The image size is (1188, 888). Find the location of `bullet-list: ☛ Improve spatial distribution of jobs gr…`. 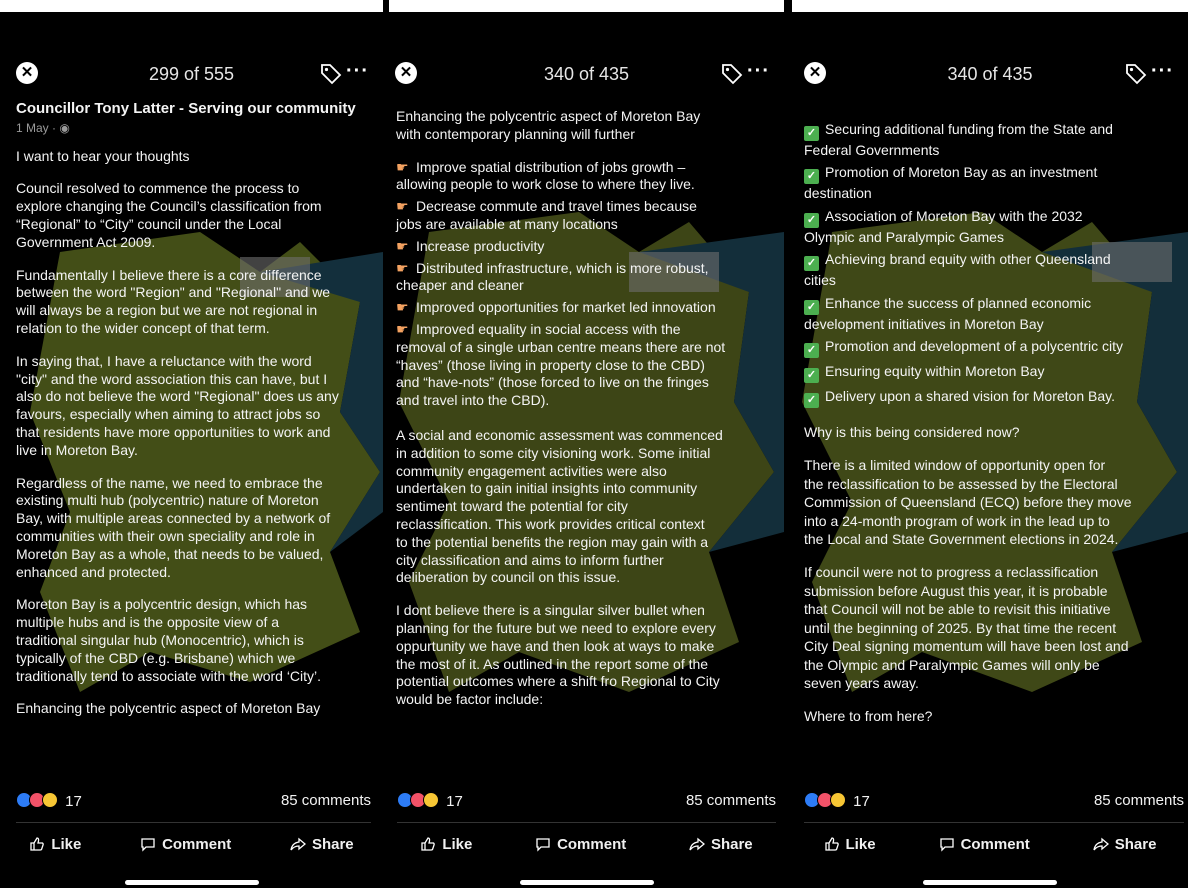

bullet-list: ☛ Improve spatial distribution of jobs gr… is located at coordinates (585, 284).